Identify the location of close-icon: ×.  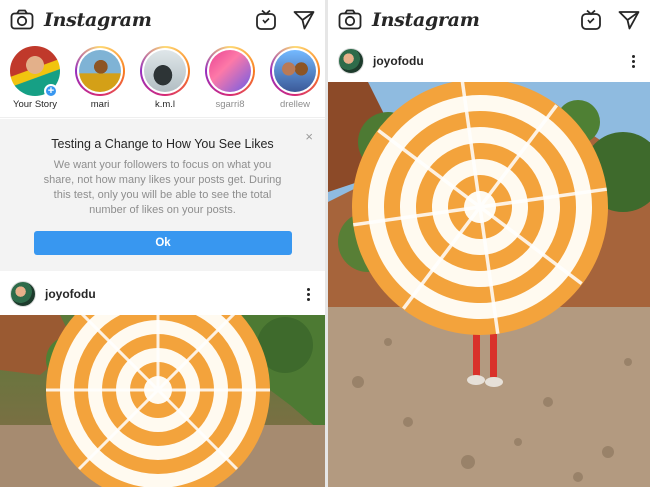
(309, 136).